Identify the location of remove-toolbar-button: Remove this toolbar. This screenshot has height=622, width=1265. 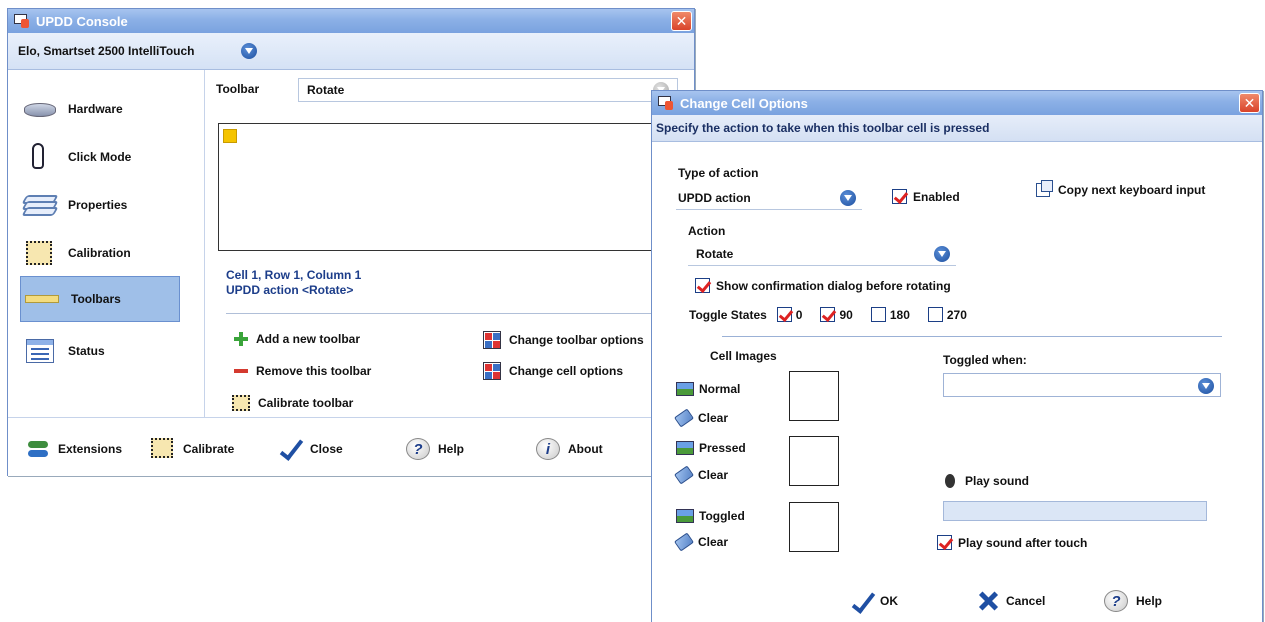
(302, 371).